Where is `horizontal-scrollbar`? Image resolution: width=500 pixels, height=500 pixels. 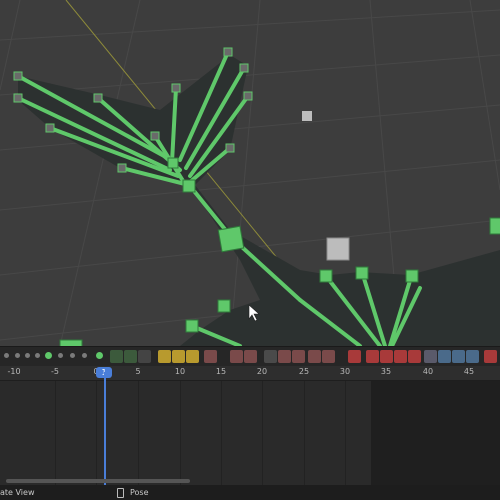 horizontal-scrollbar is located at coordinates (98, 481).